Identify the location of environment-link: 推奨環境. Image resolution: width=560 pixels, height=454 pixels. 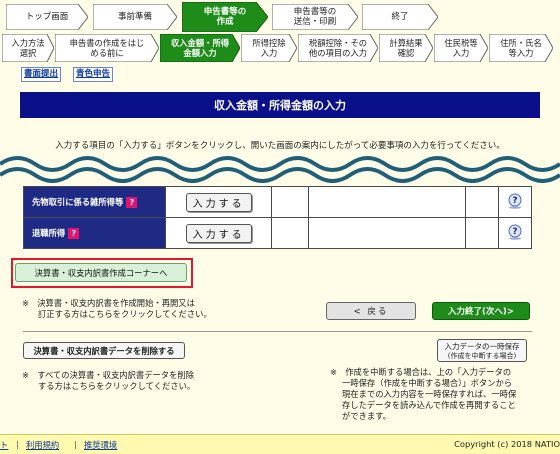
(100, 445).